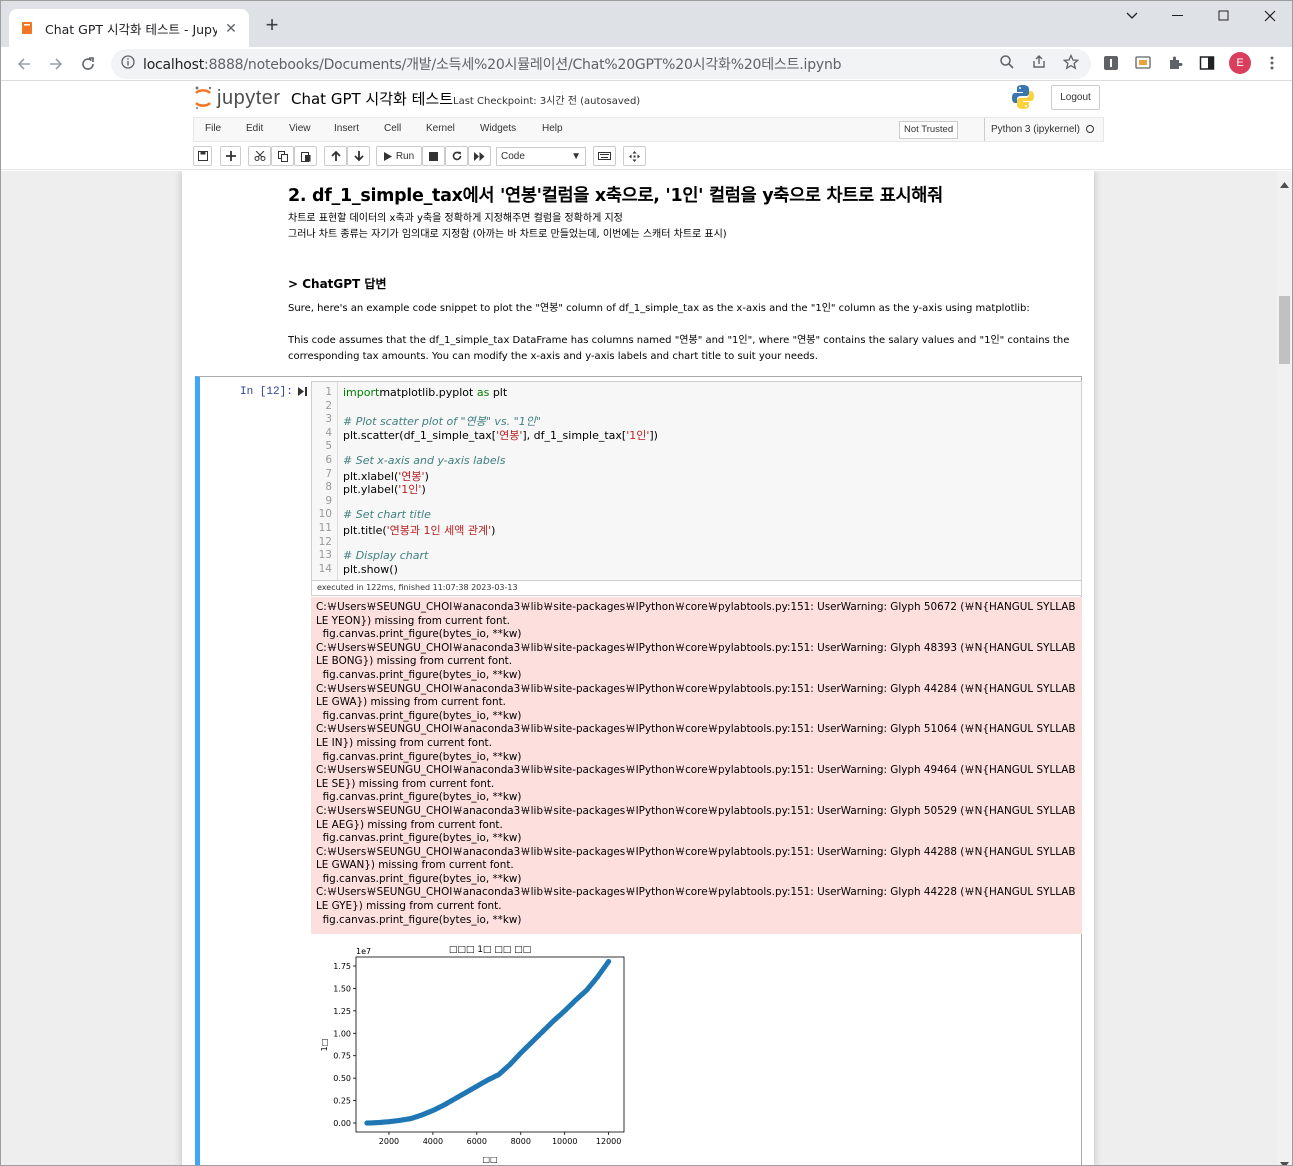  I want to click on code-token: plt.title(, so click(365, 530).